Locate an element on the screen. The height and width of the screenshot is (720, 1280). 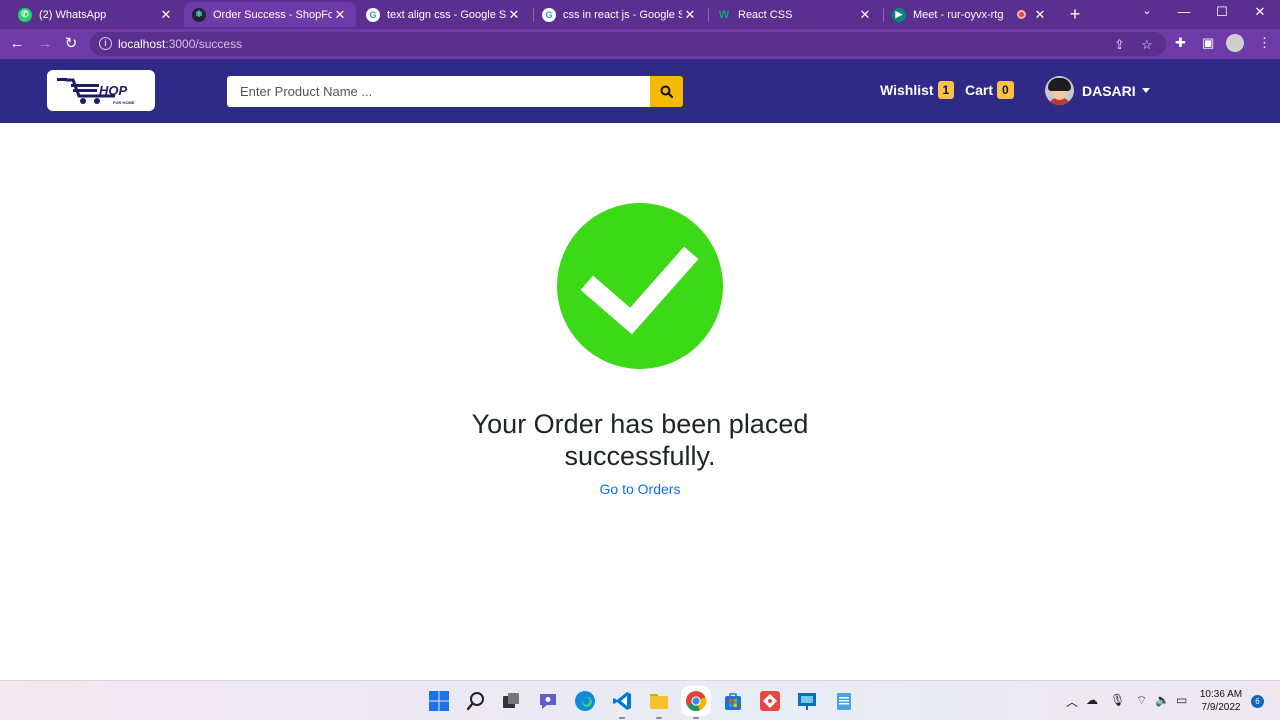
tab-google-search-2: G css in react js - Google Search ✕ is located at coordinates (620, 14).